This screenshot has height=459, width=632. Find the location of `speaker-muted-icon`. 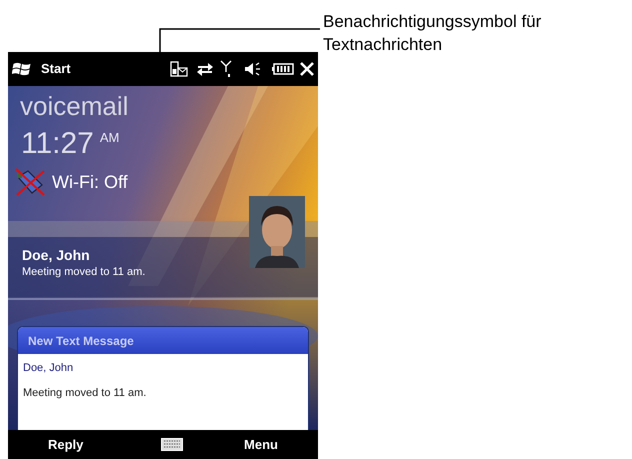

speaker-muted-icon is located at coordinates (253, 69).